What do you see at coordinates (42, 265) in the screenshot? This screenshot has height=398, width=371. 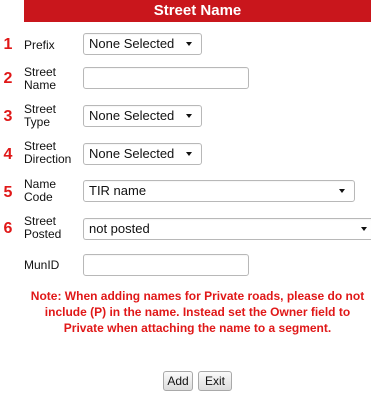 I see `munid-label: MunID` at bounding box center [42, 265].